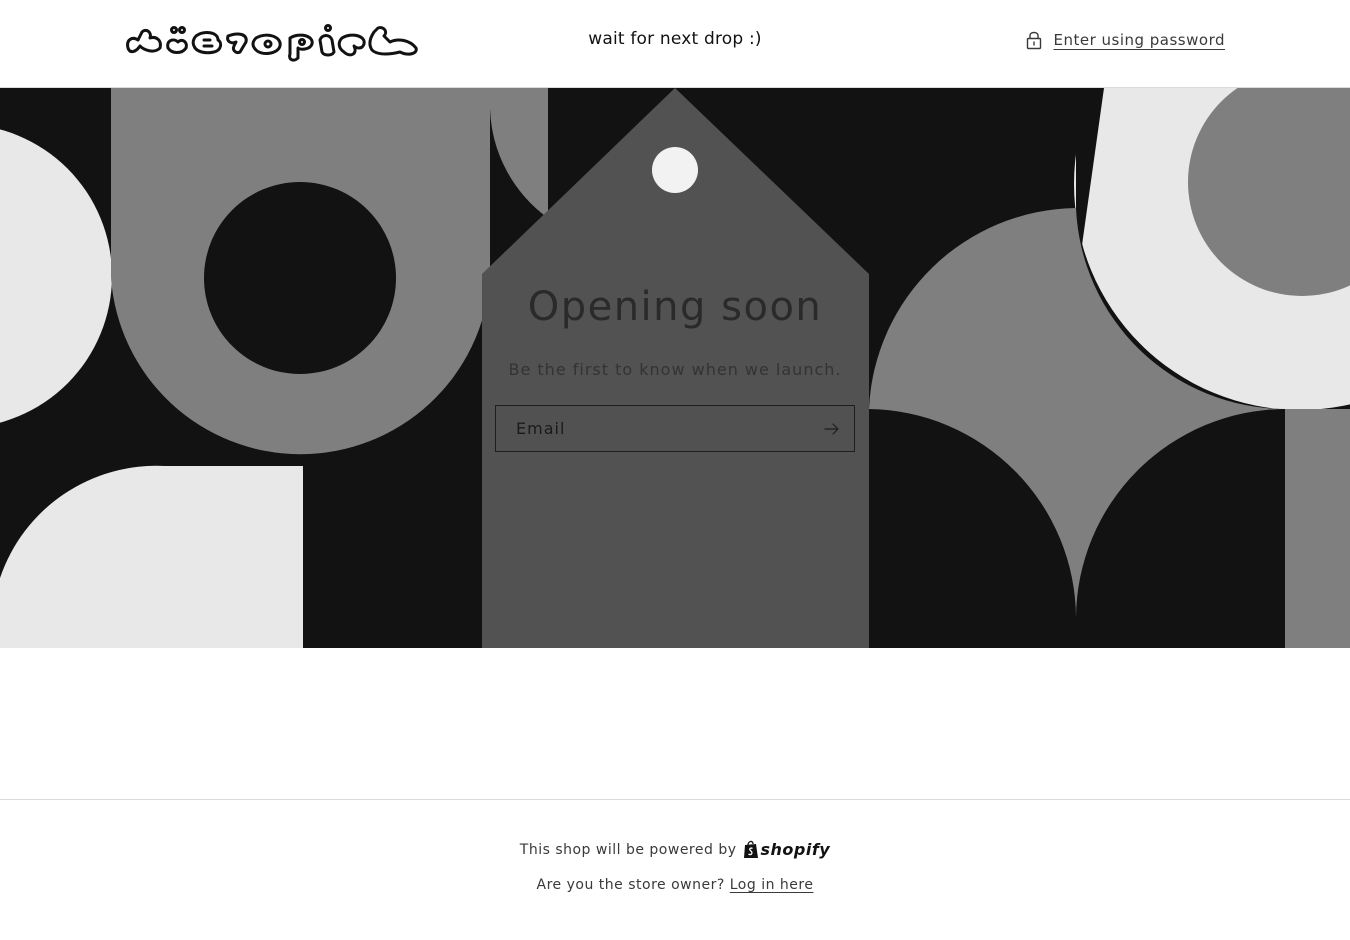 This screenshot has height=940, width=1350. I want to click on email-input, so click(656, 428).